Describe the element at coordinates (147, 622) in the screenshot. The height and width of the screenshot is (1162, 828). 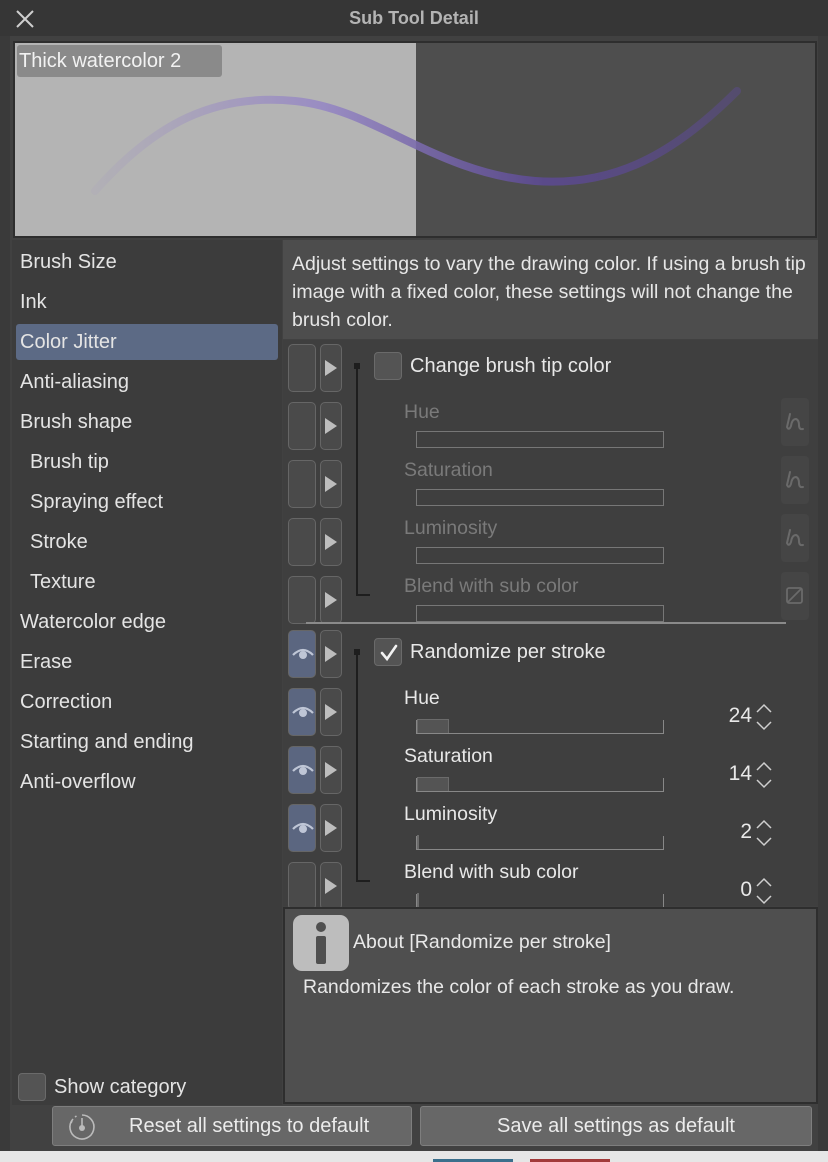
I see `category-item-watercolor-edge: Watercolor edge` at that location.